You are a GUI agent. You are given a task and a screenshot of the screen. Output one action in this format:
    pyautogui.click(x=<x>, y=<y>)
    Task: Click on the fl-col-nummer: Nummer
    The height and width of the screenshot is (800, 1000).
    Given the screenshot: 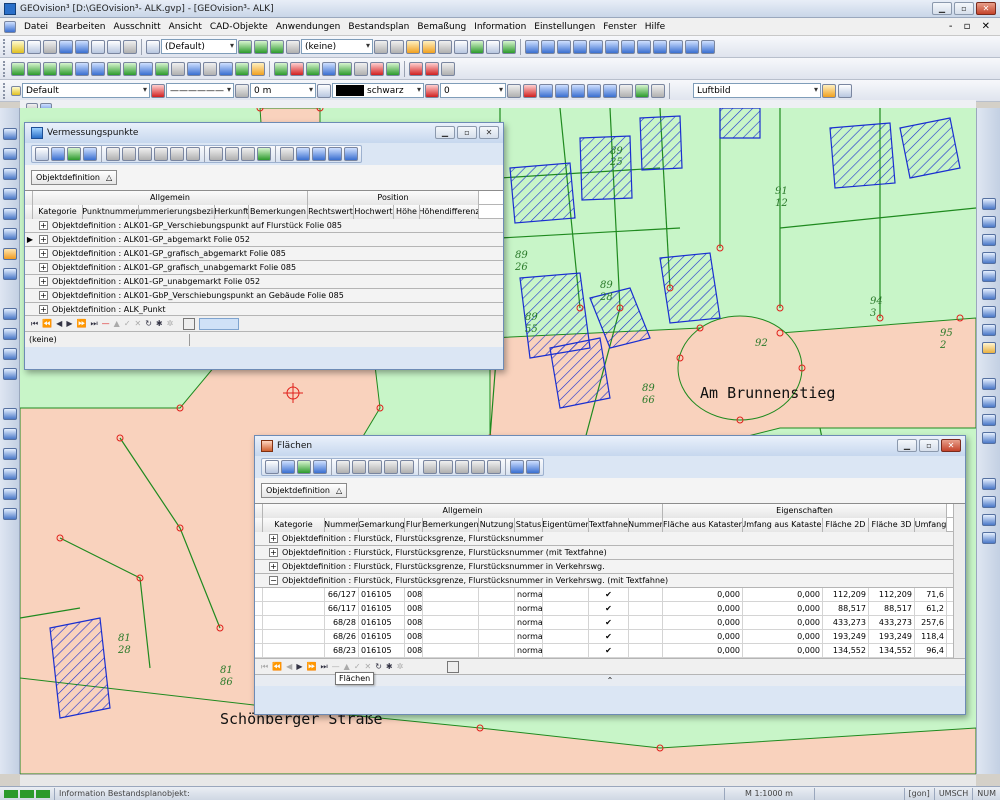 What is the action you would take?
    pyautogui.click(x=342, y=524)
    